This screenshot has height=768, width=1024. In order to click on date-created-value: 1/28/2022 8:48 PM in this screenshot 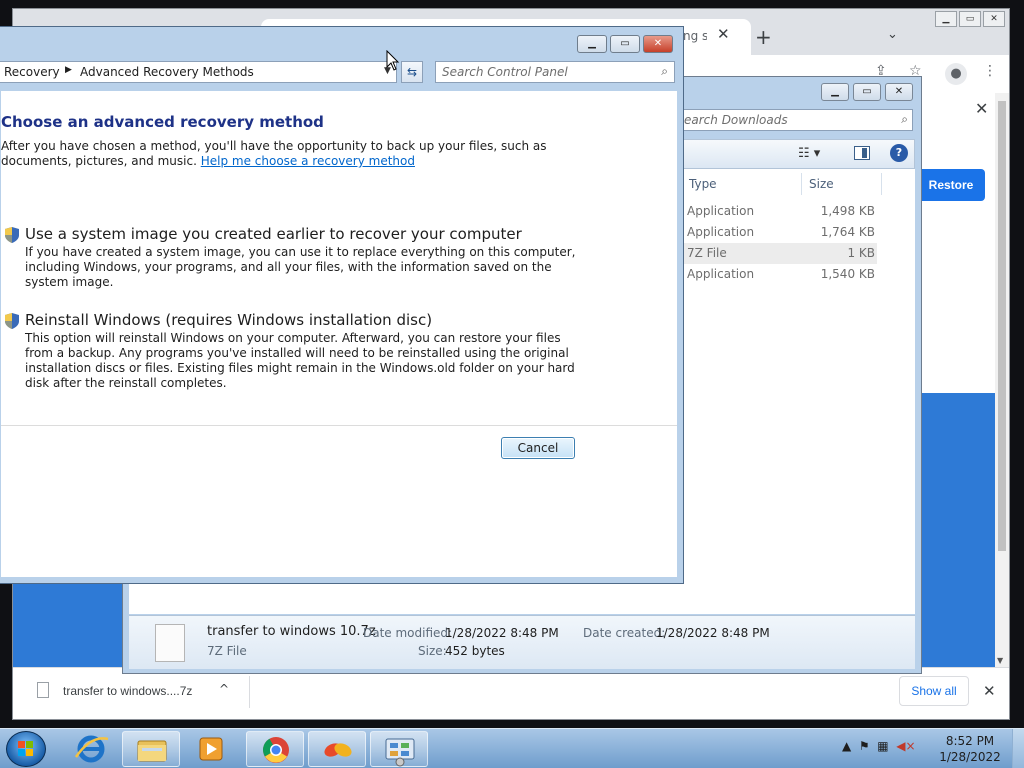, I will do `click(713, 633)`.